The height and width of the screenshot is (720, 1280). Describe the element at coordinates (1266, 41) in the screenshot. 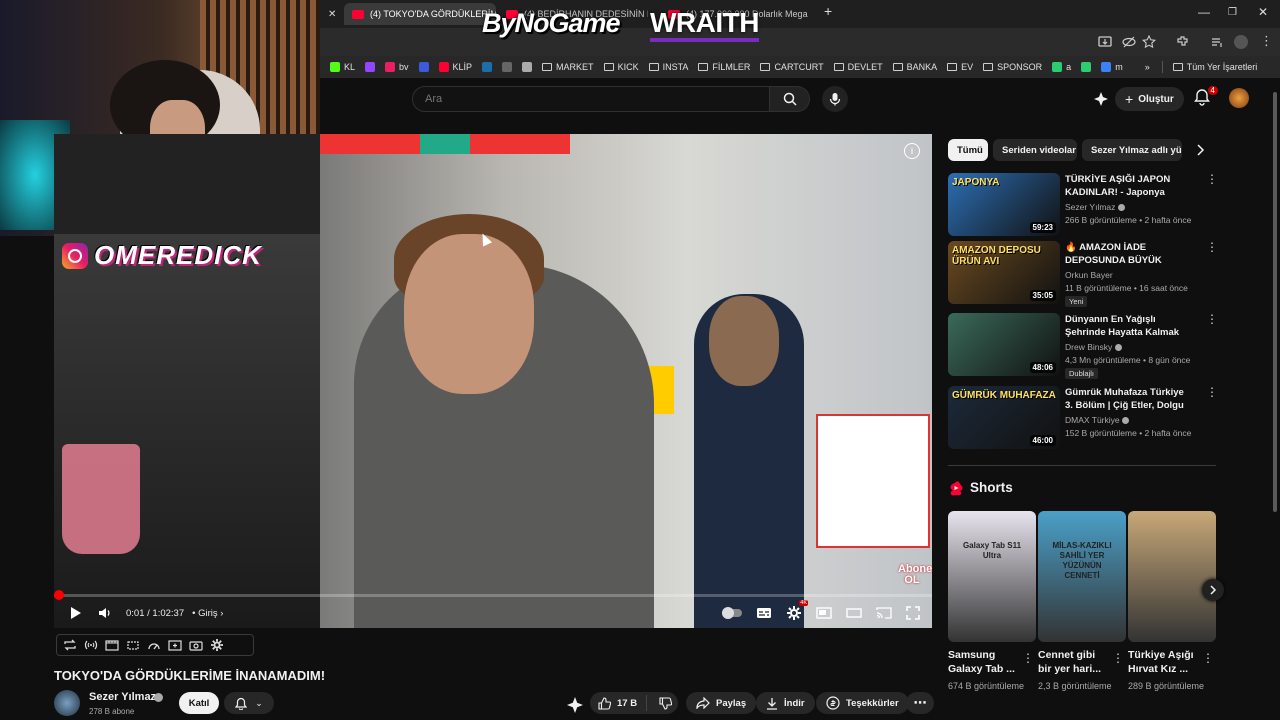

I see `browser-menu-icon: ⋮` at that location.